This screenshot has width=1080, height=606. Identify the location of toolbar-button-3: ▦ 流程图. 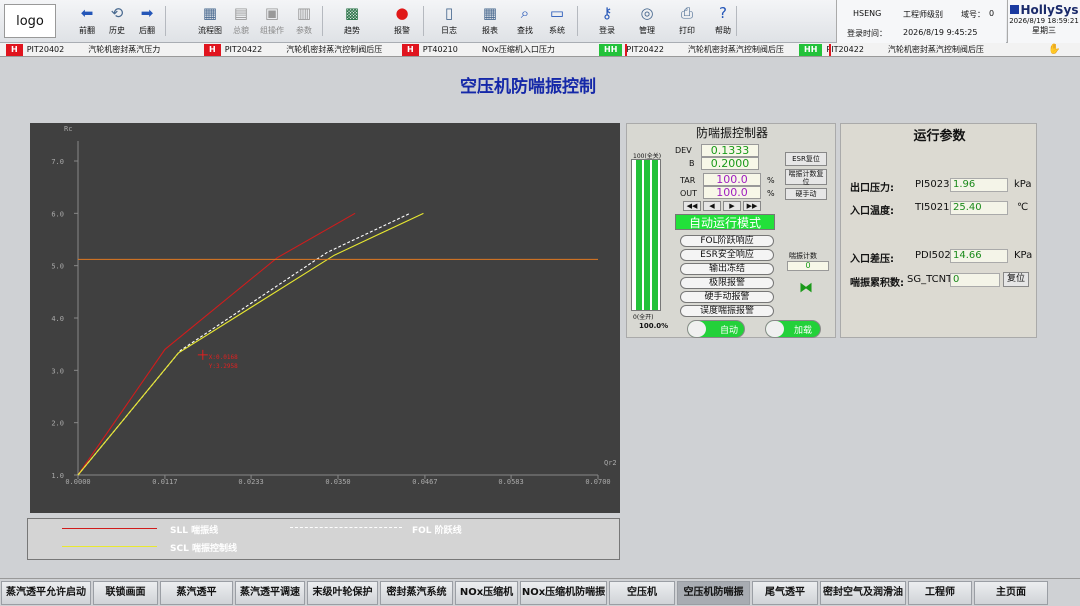
(210, 22).